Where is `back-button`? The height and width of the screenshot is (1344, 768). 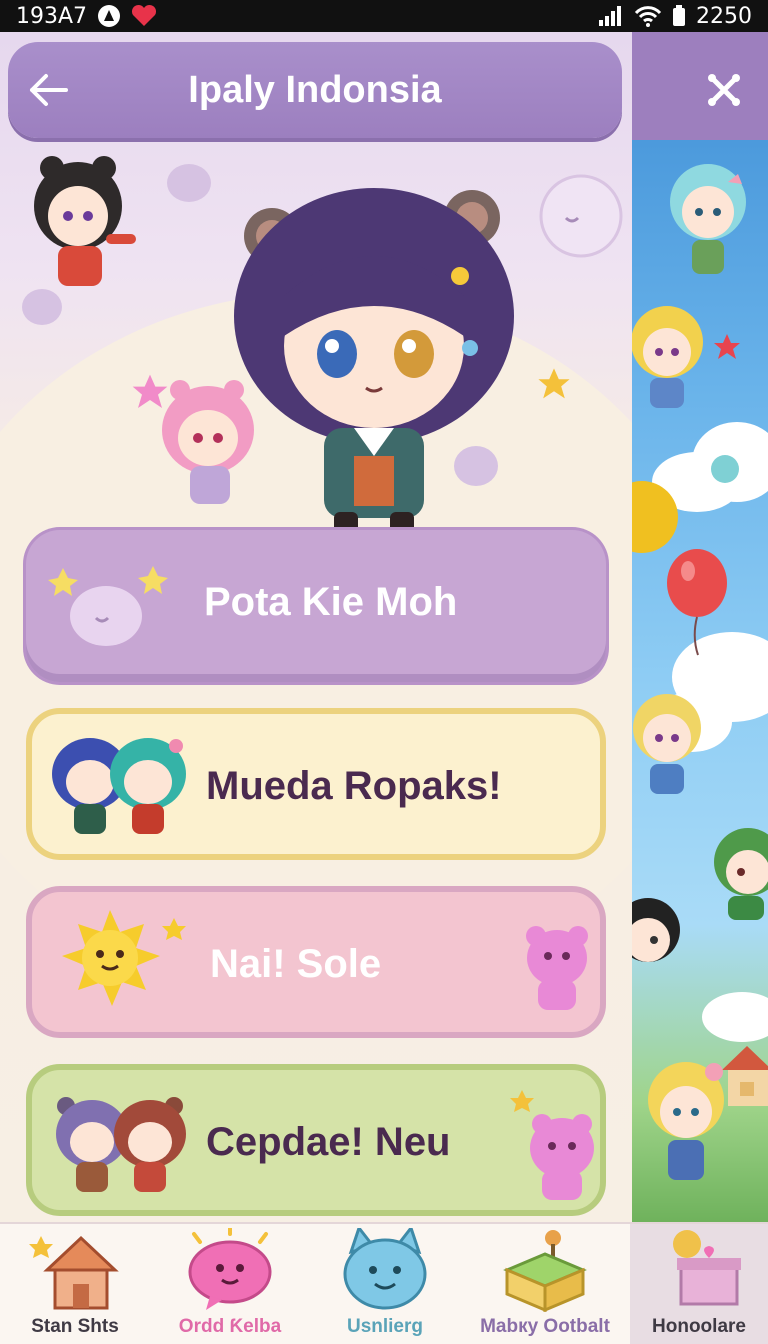 back-button is located at coordinates (48, 90).